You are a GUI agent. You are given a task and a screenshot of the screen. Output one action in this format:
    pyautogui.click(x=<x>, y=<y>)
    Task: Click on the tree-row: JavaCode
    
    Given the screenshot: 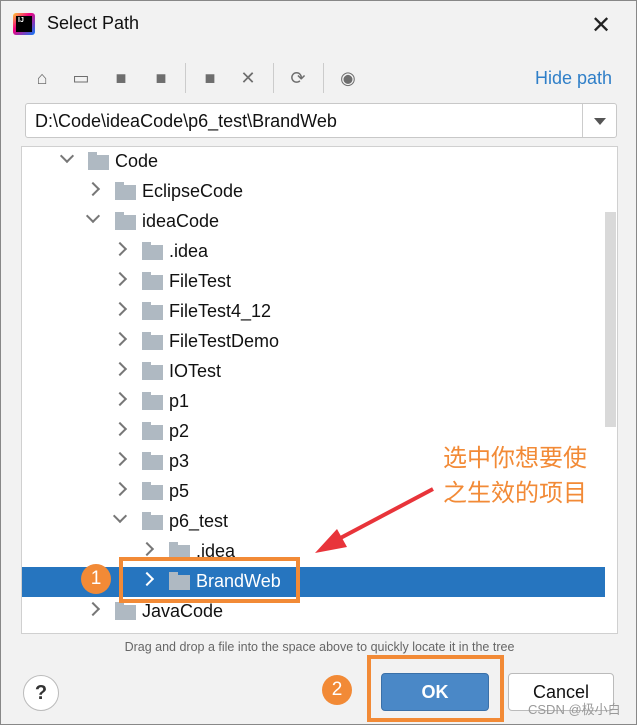 What is the action you would take?
    pyautogui.click(x=313, y=612)
    